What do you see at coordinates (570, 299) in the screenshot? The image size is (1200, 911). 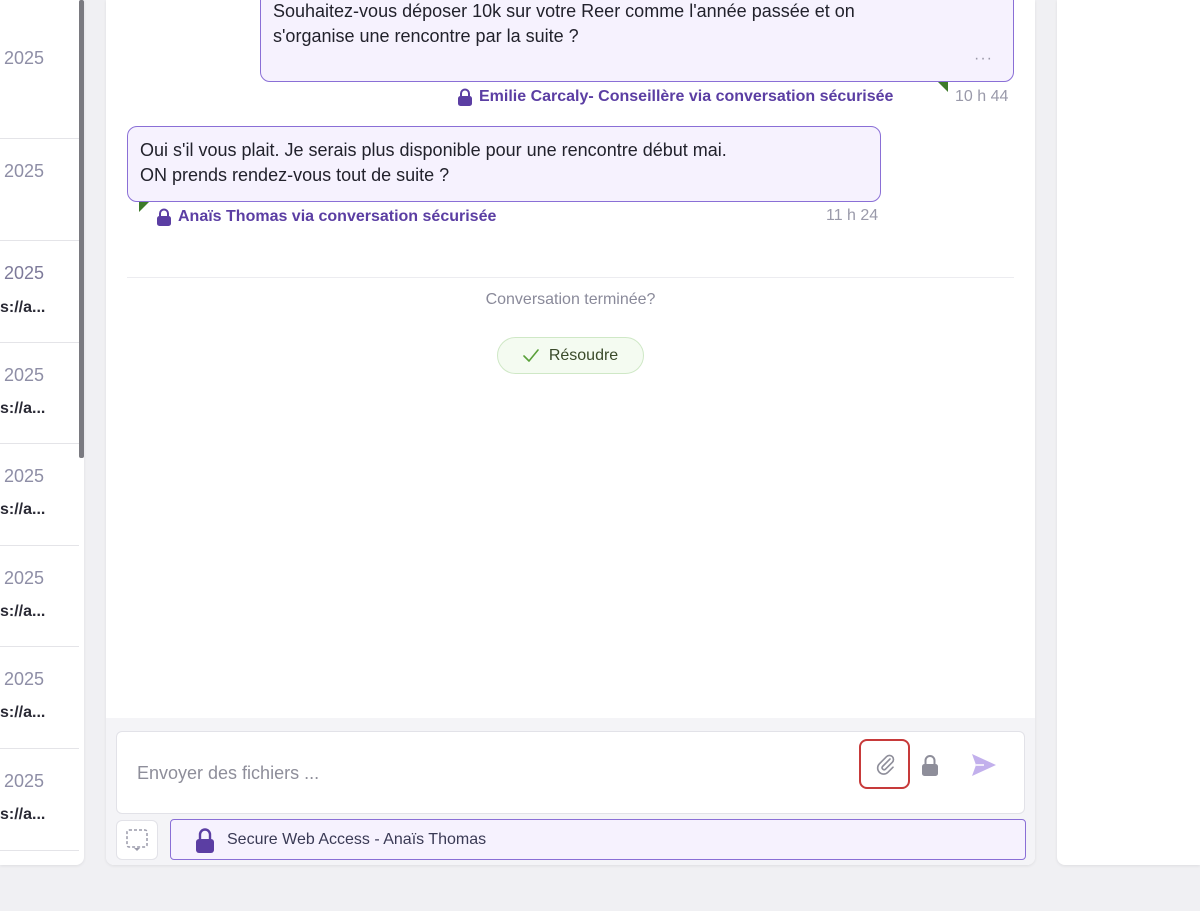 I see `conversation-ended-prompt: Conversation terminée?` at bounding box center [570, 299].